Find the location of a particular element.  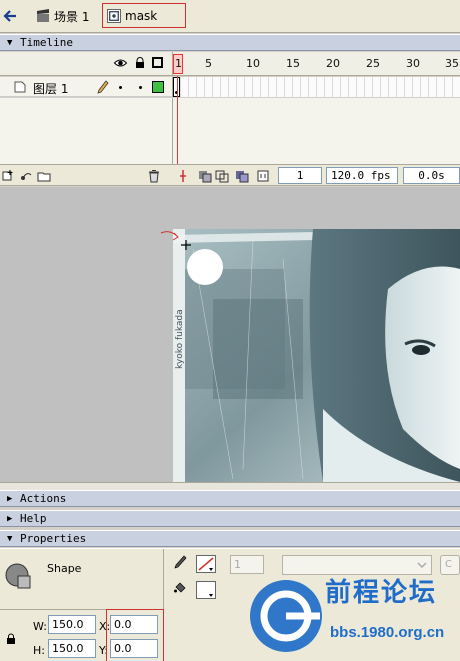

stroke-color-swatch is located at coordinates (206, 564).